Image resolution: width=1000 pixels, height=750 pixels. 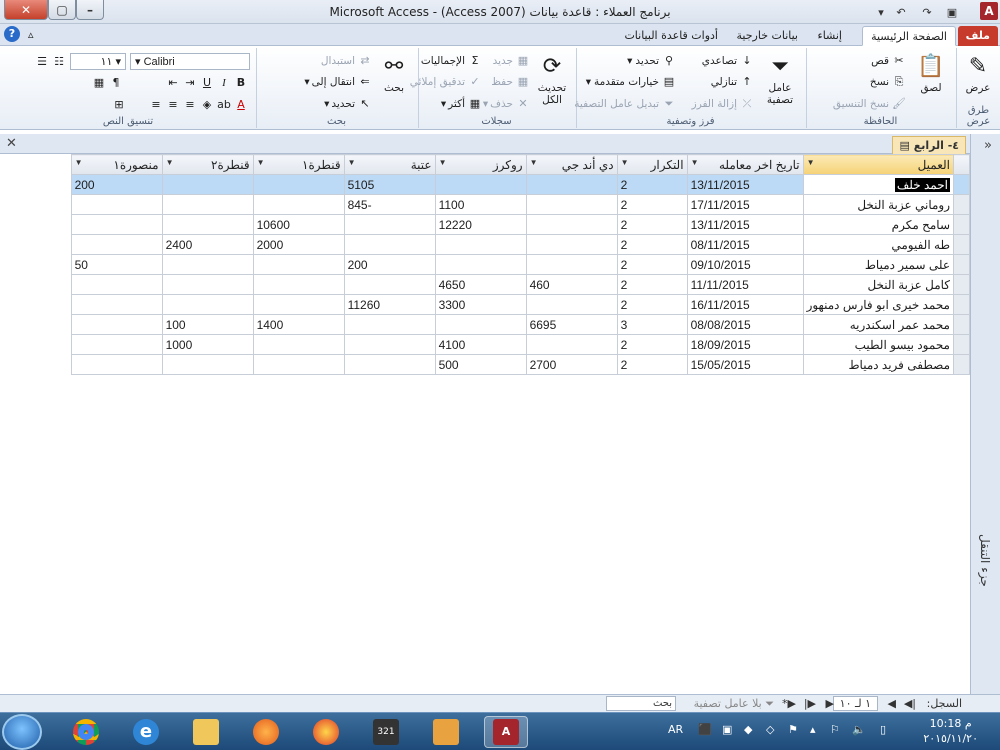 What do you see at coordinates (813, 729) in the screenshot?
I see `show-hidden-icons: ▴` at bounding box center [813, 729].